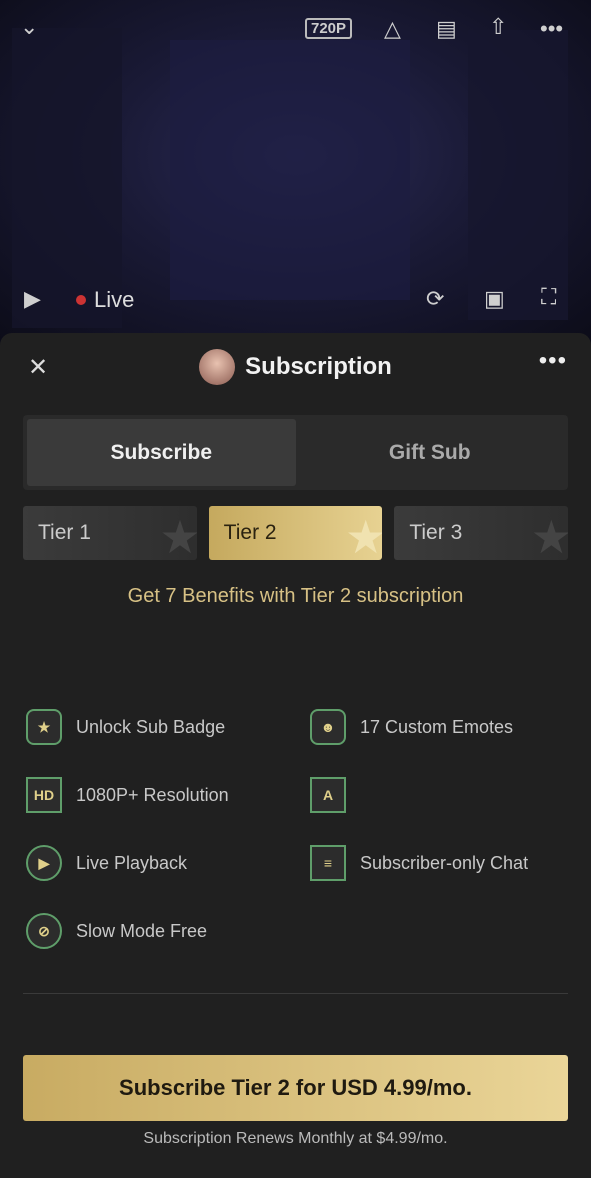 Image resolution: width=591 pixels, height=1178 pixels. Describe the element at coordinates (110, 533) in the screenshot. I see `tier-1-button: Tier 1 ★` at that location.